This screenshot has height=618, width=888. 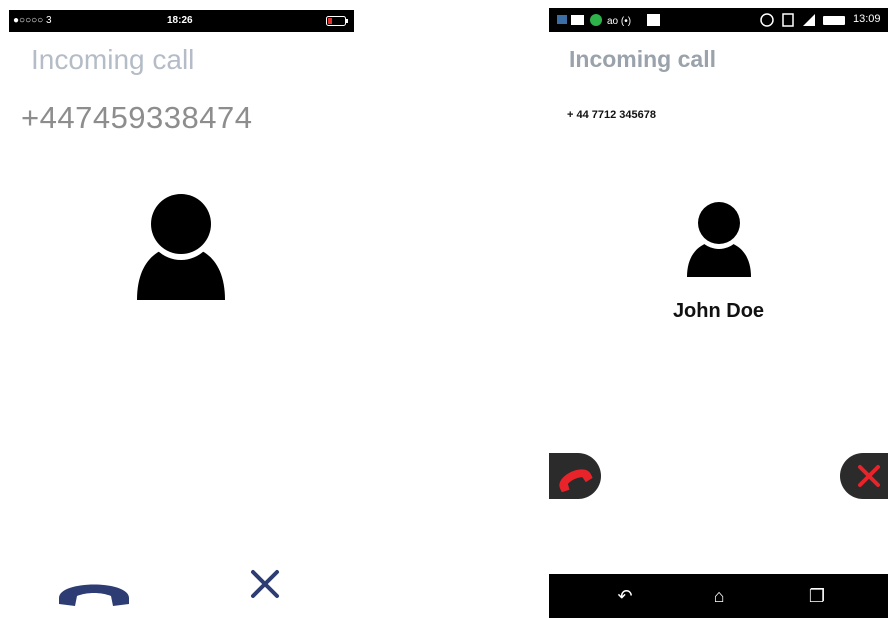 I want to click on phone-handset-icon, so click(x=576, y=480).